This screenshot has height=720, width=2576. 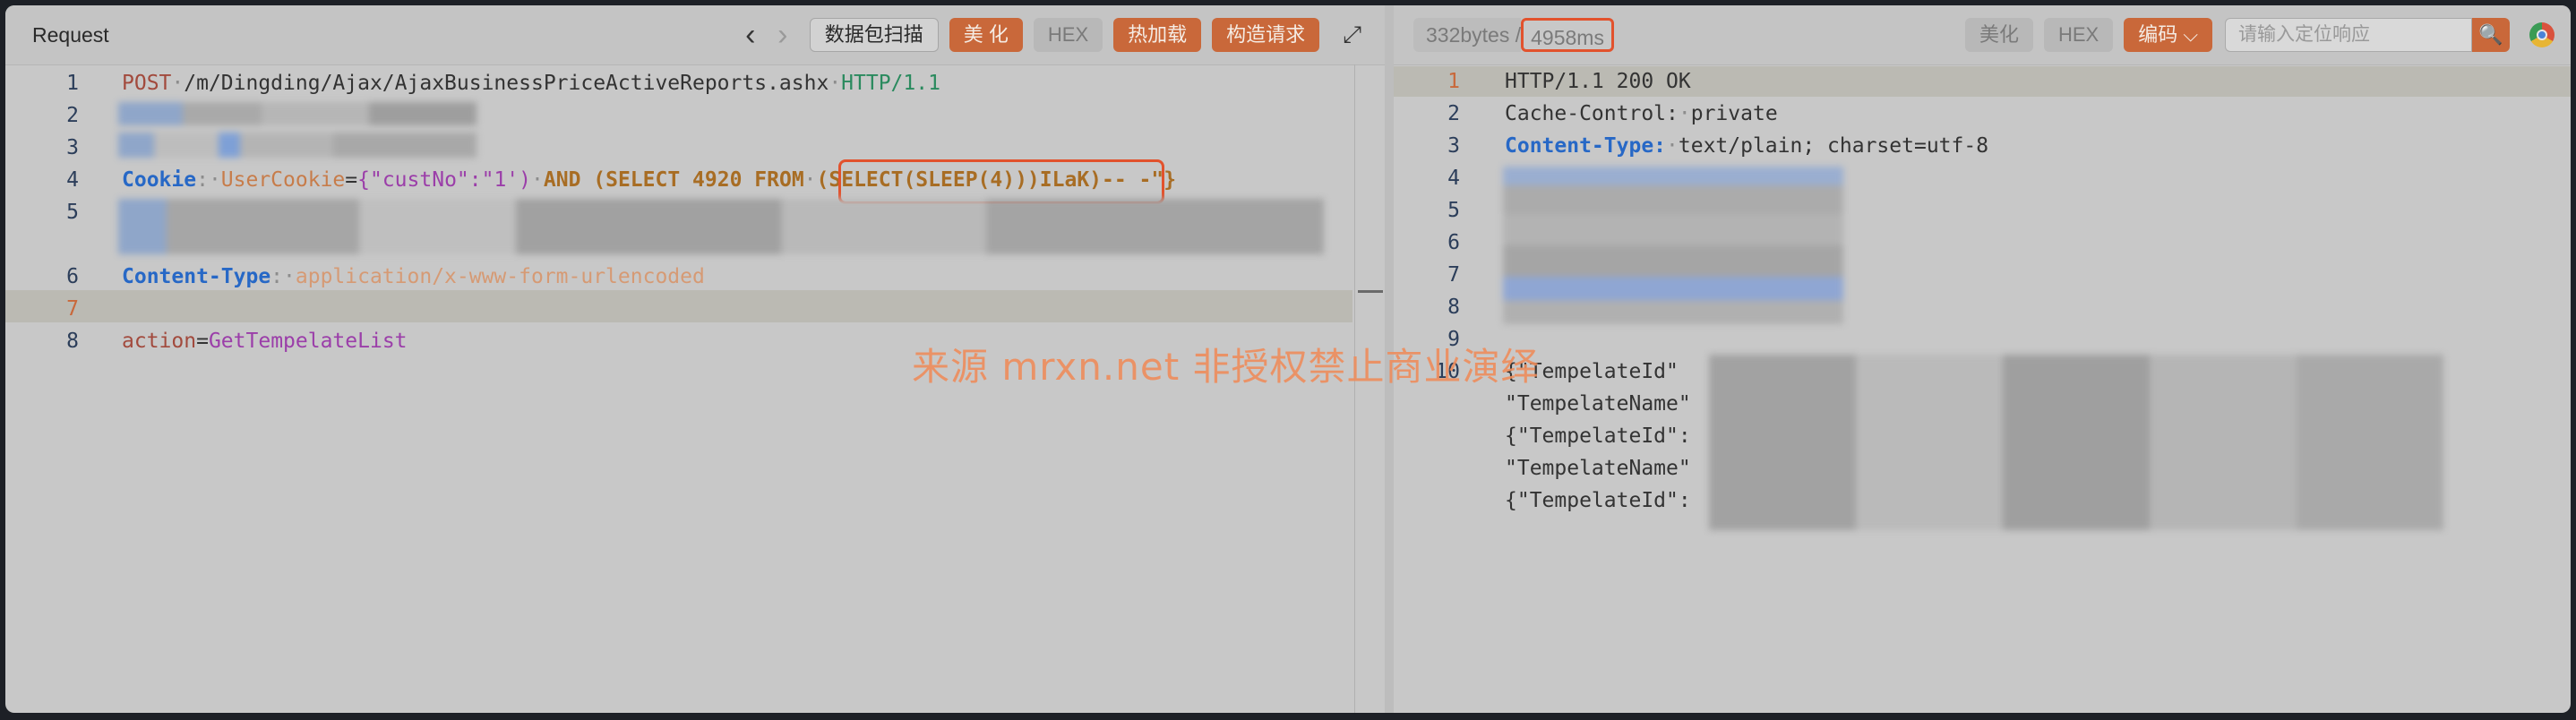 I want to click on body-value: GetTempelateList, so click(x=308, y=342).